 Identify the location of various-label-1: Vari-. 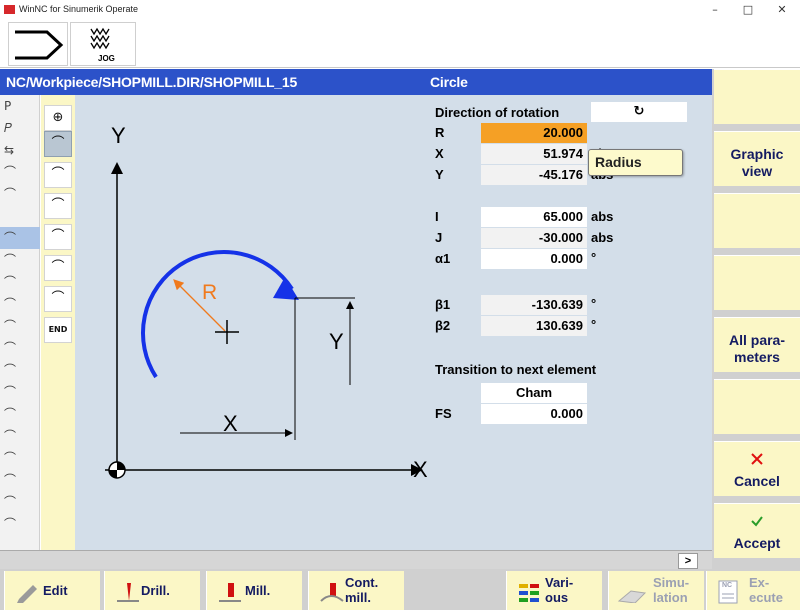
(559, 582).